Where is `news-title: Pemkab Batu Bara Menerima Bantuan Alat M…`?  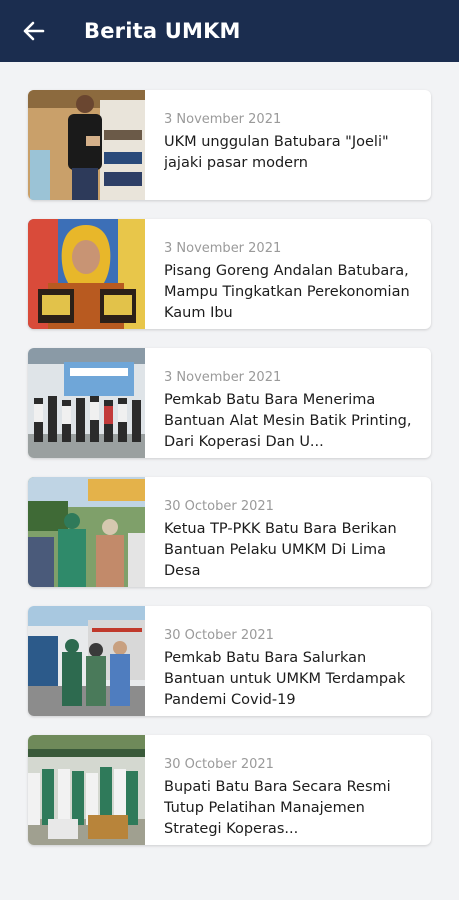 news-title: Pemkab Batu Bara Menerima Bantuan Alat M… is located at coordinates (288, 421).